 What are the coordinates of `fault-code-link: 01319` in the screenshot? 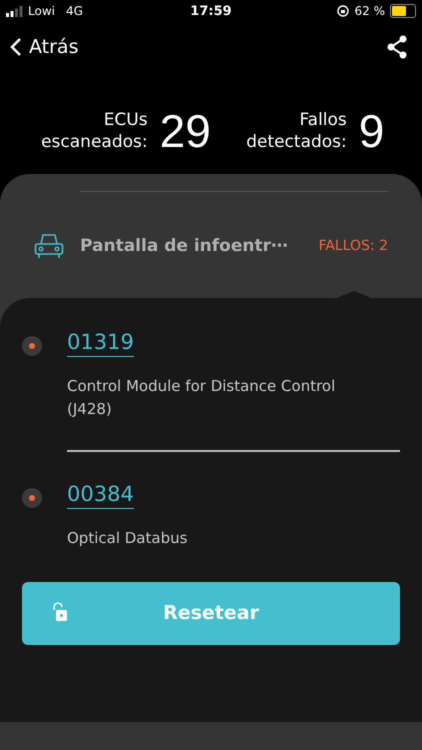 It's located at (100, 343).